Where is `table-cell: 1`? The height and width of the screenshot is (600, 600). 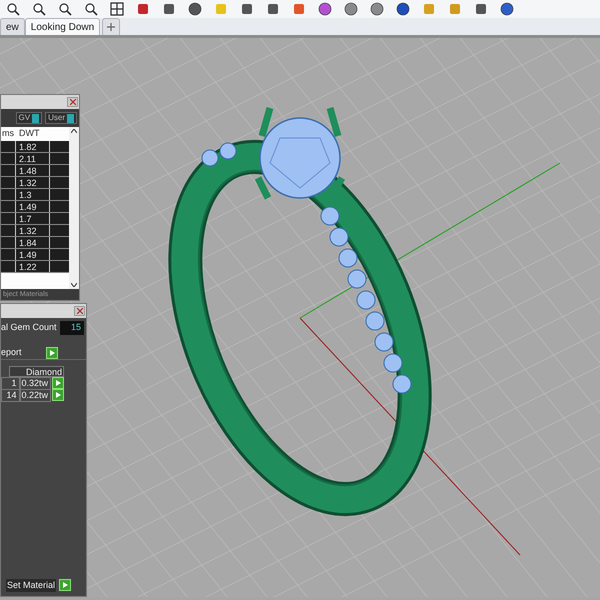 table-cell: 1 is located at coordinates (10, 383).